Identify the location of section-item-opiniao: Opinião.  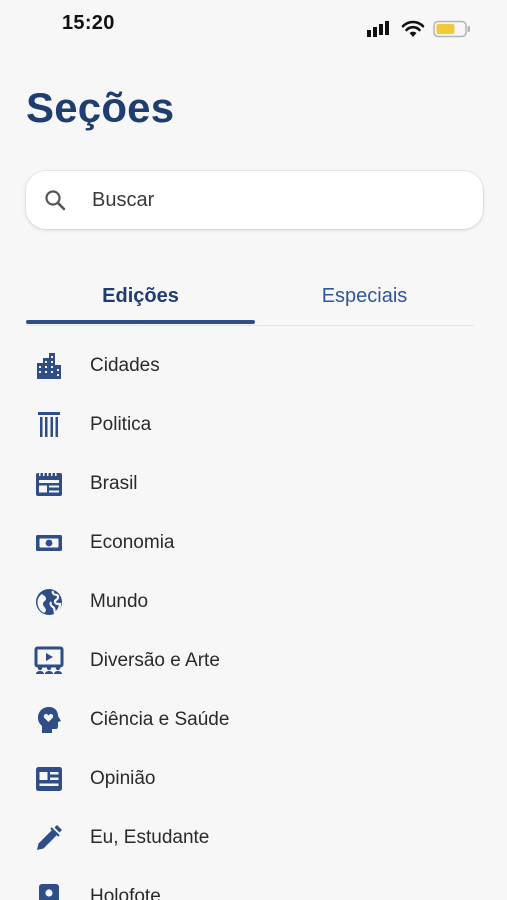
(253, 778).